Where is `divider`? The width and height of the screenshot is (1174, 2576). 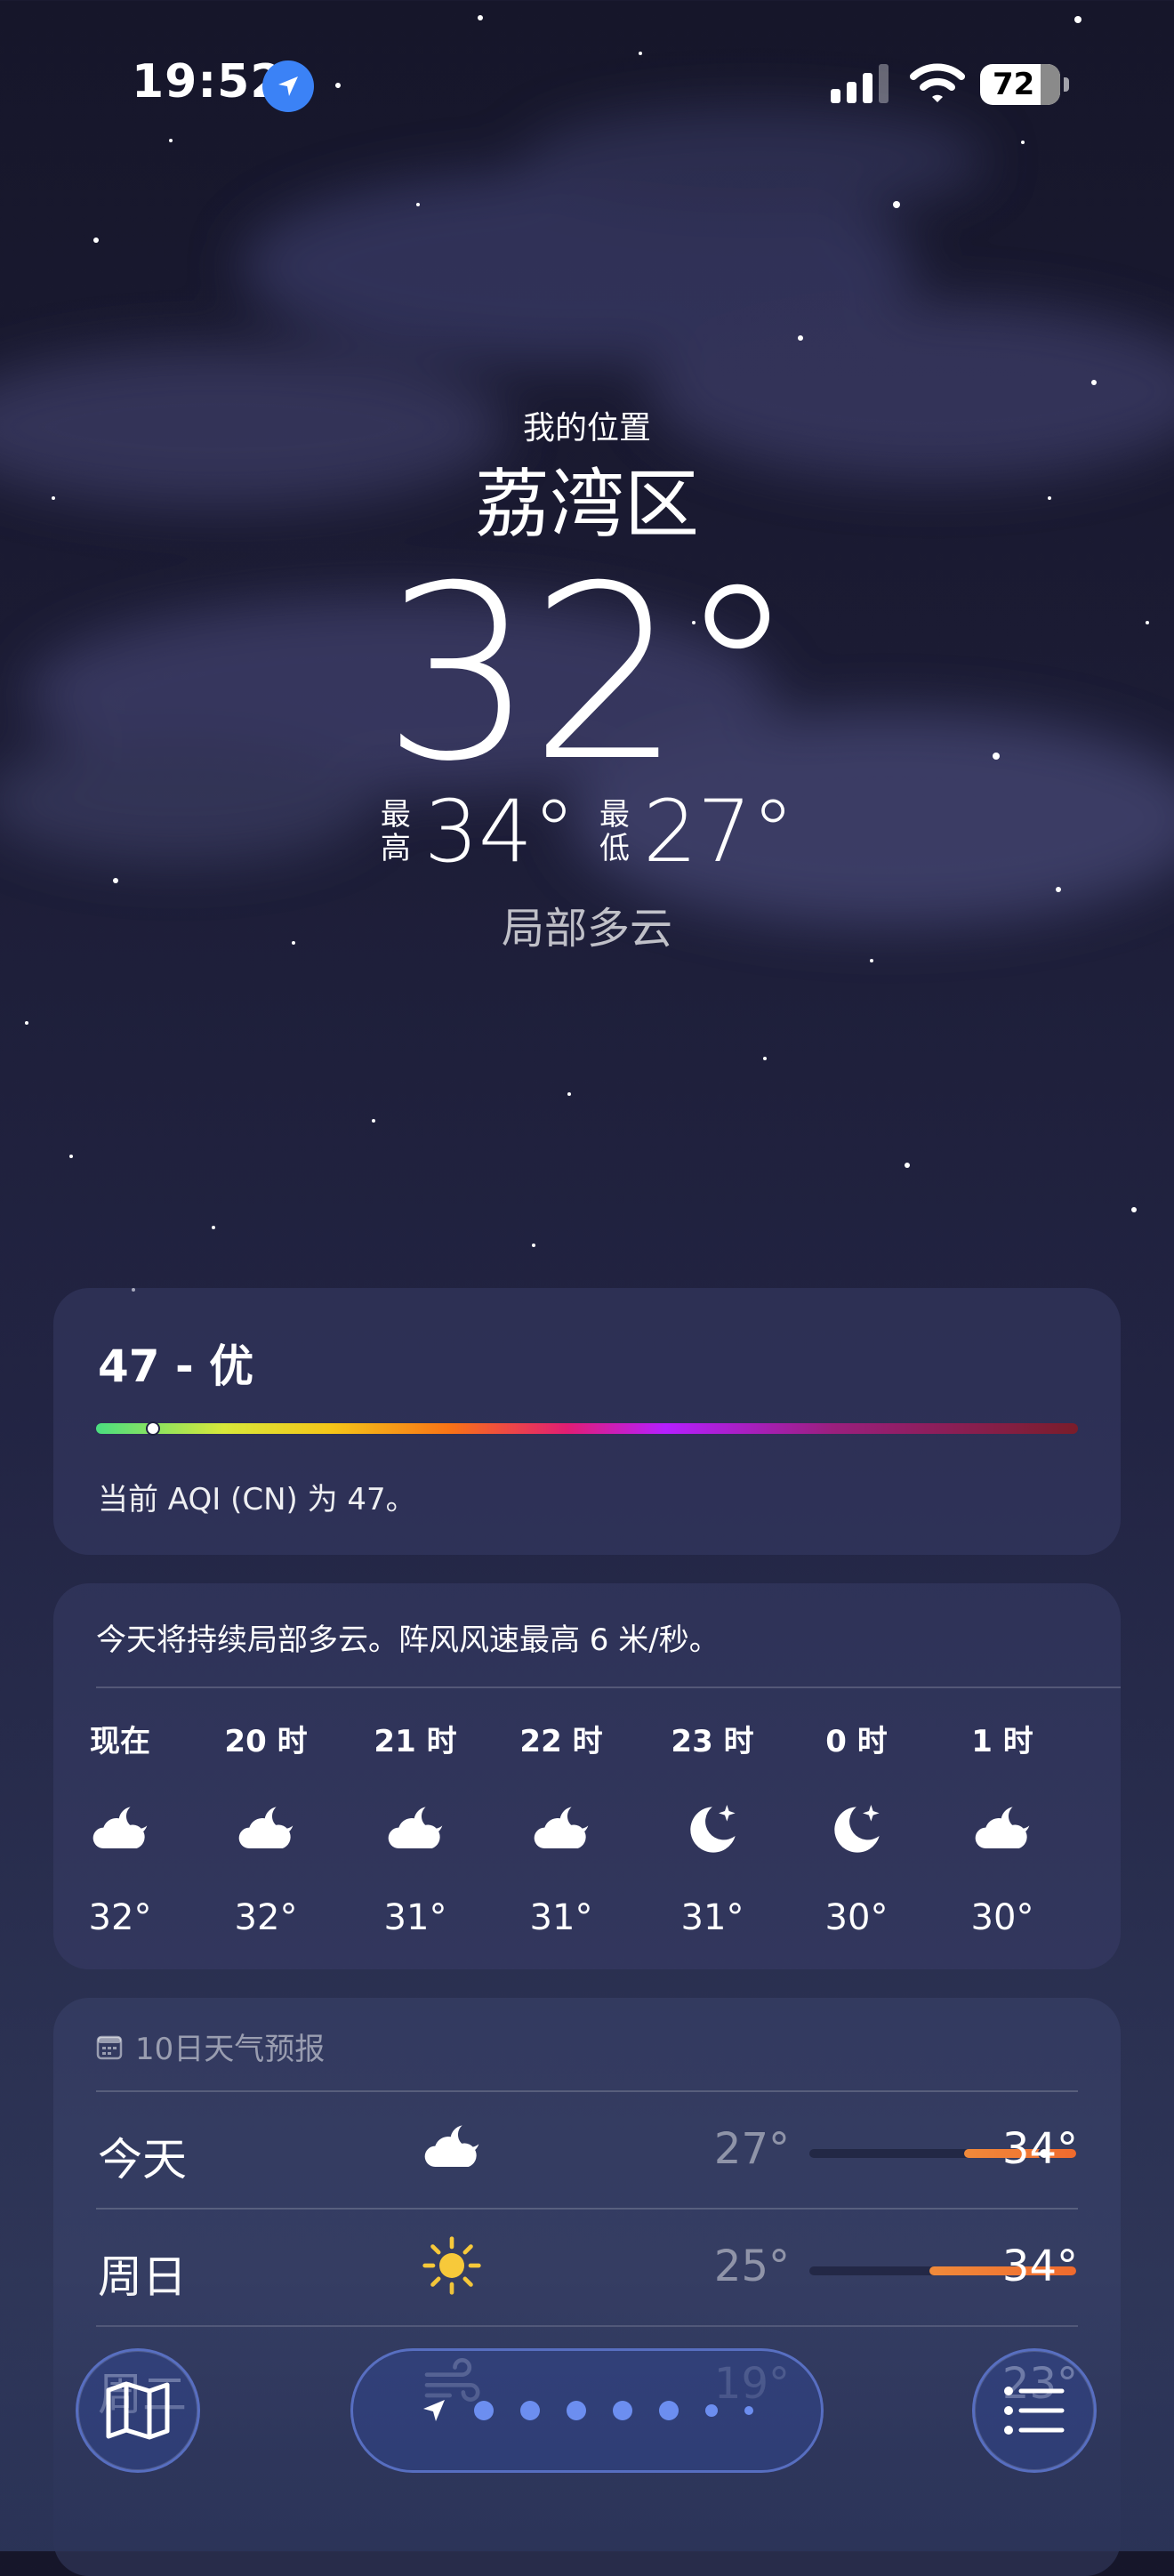 divider is located at coordinates (608, 1687).